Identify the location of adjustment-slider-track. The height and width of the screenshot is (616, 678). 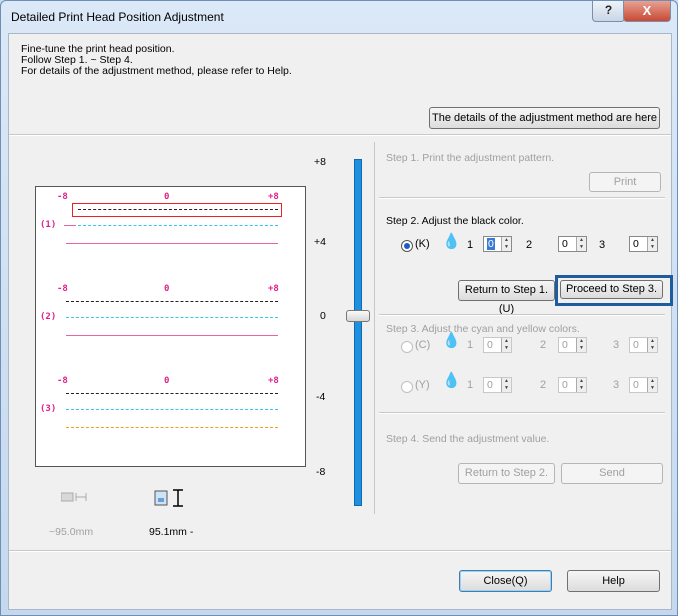
(358, 332).